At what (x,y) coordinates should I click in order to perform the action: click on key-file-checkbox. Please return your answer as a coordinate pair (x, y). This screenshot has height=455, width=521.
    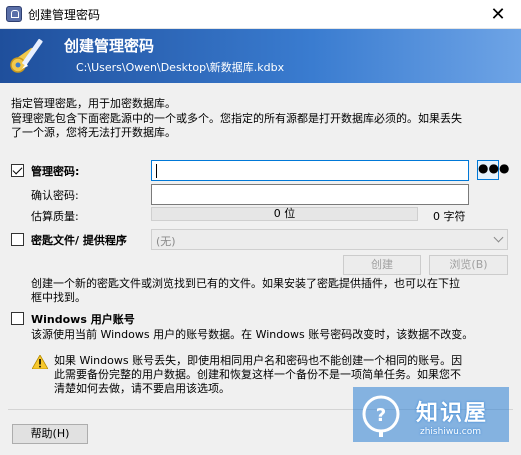
    Looking at the image, I should click on (17, 239).